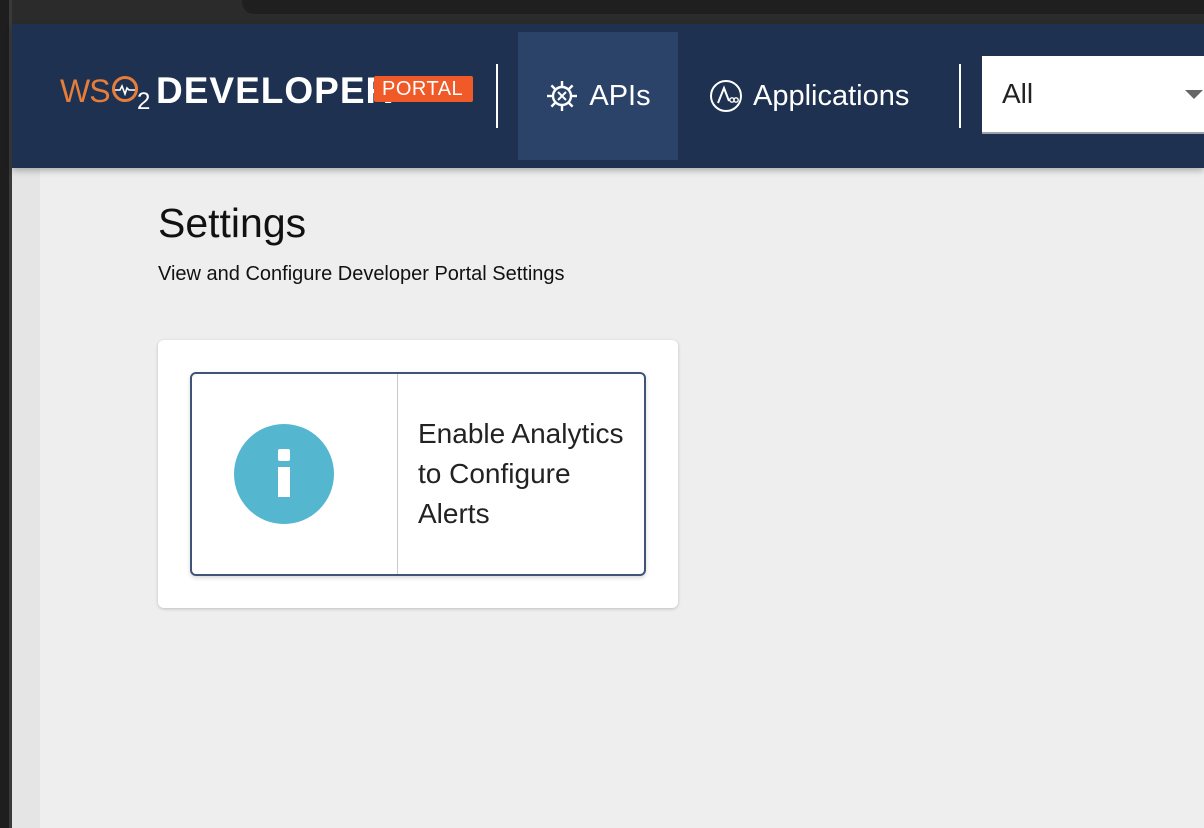  What do you see at coordinates (232, 223) in the screenshot?
I see `page-title: Settings` at bounding box center [232, 223].